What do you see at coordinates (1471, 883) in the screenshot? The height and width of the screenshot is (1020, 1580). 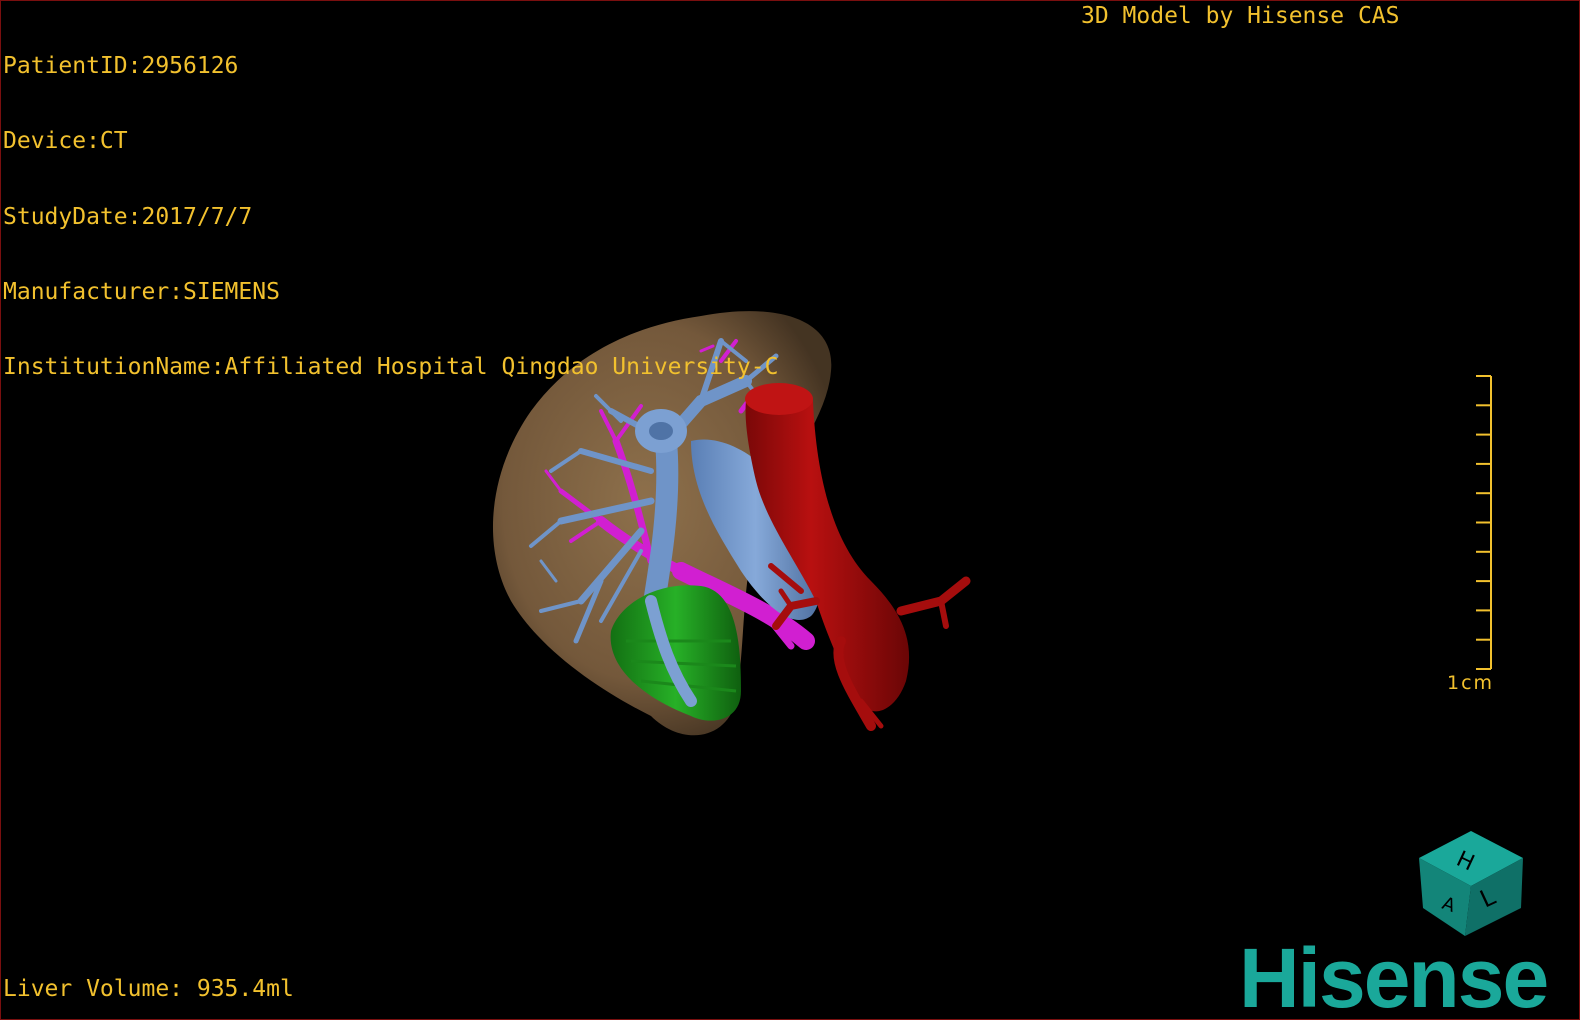 I see `orientation-cube: H L A` at bounding box center [1471, 883].